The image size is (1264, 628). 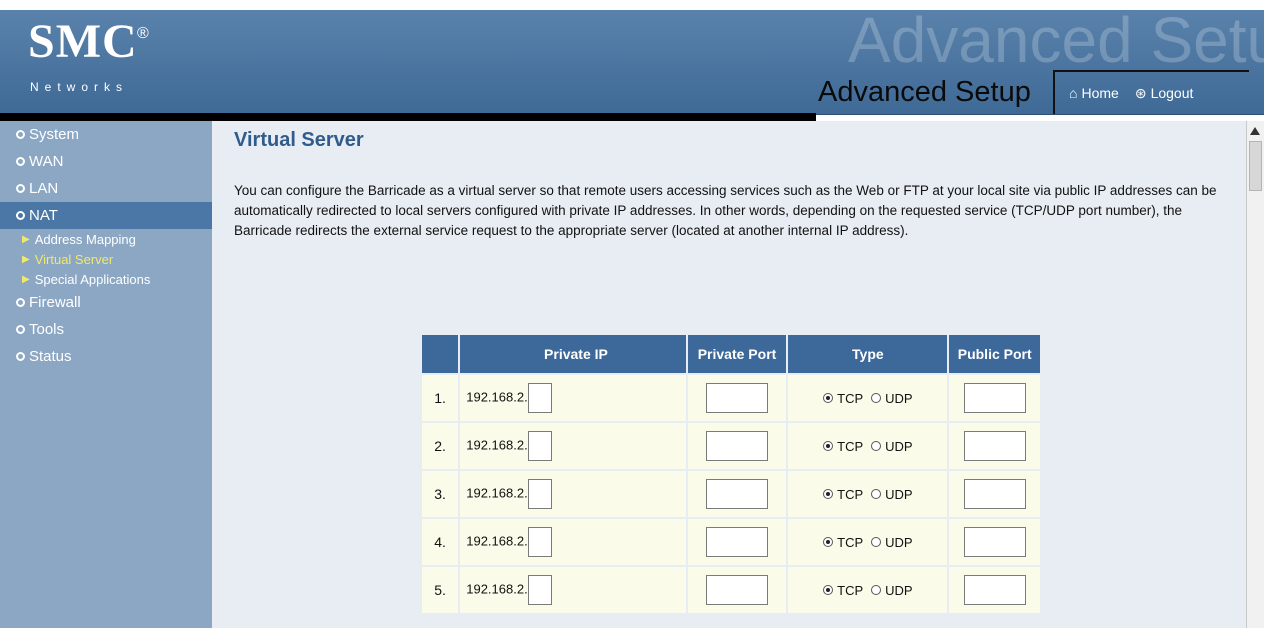 I want to click on sidebar-item-firewall: Firewall, so click(x=106, y=302).